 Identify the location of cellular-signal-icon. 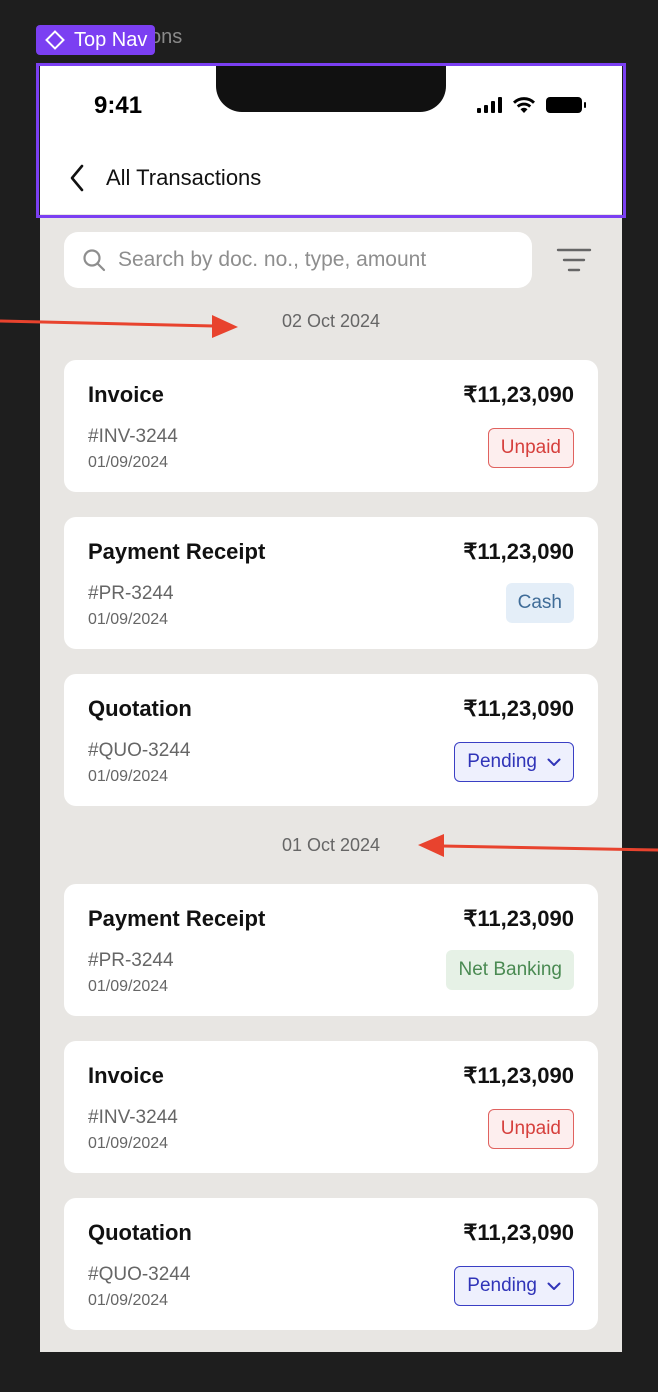
(489, 105).